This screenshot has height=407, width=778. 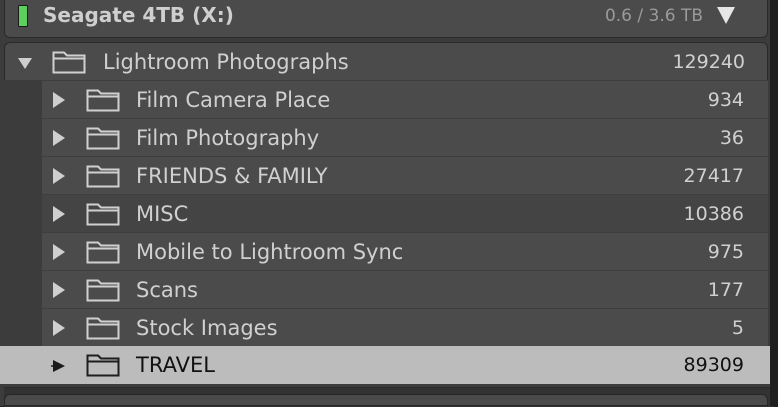 I want to click on folder-row-misc: MISC 10386, so click(x=405, y=213).